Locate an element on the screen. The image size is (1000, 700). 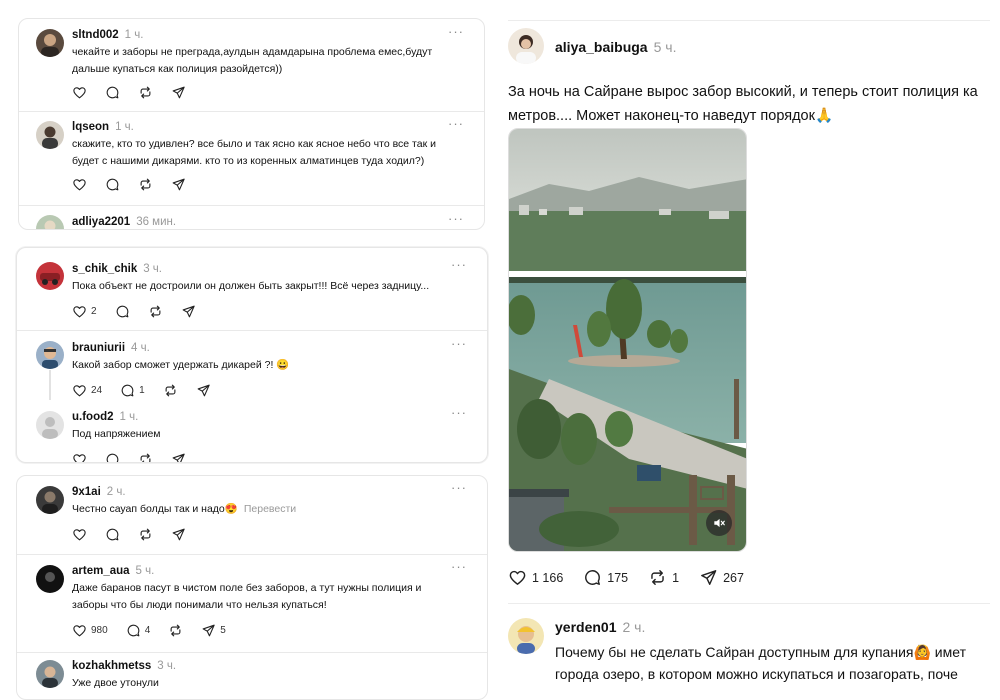
username: 9x1ai 2 ч. is located at coordinates (99, 492).